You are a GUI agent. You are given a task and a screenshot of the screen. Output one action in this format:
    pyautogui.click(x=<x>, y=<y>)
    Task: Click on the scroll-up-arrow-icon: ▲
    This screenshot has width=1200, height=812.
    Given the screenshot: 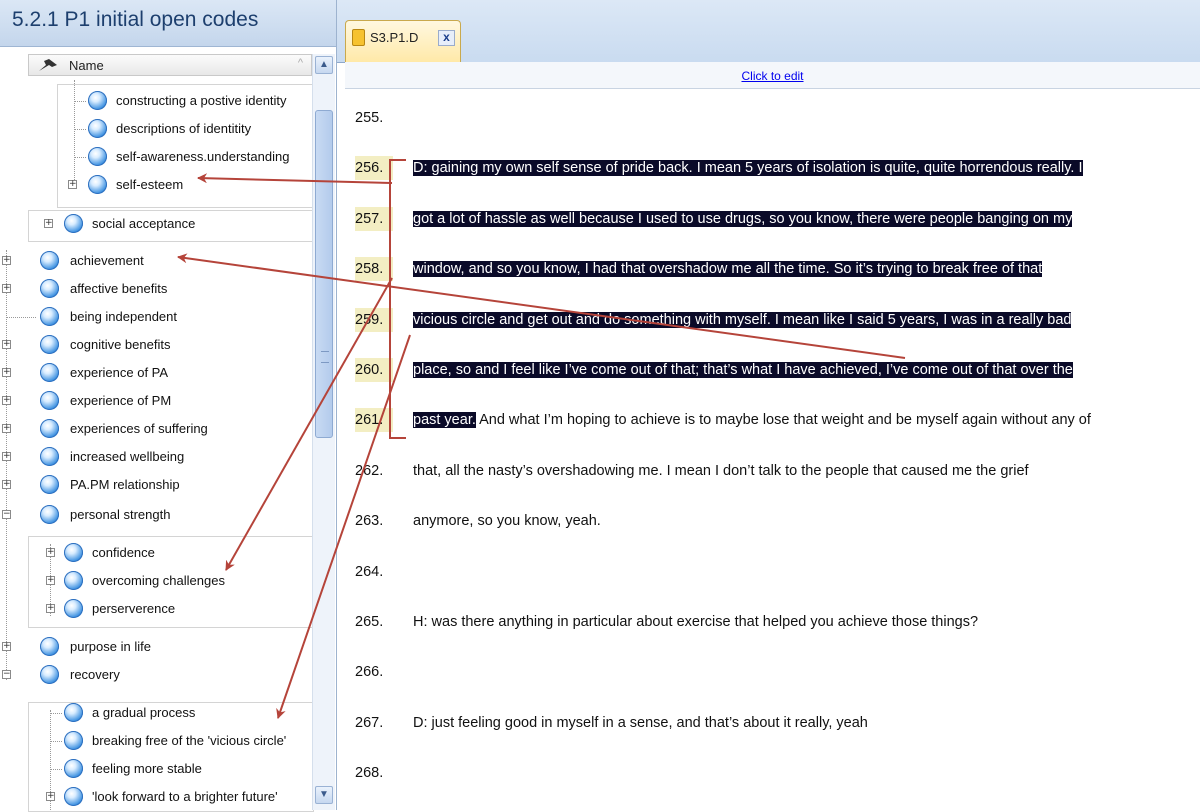 What is the action you would take?
    pyautogui.click(x=324, y=65)
    